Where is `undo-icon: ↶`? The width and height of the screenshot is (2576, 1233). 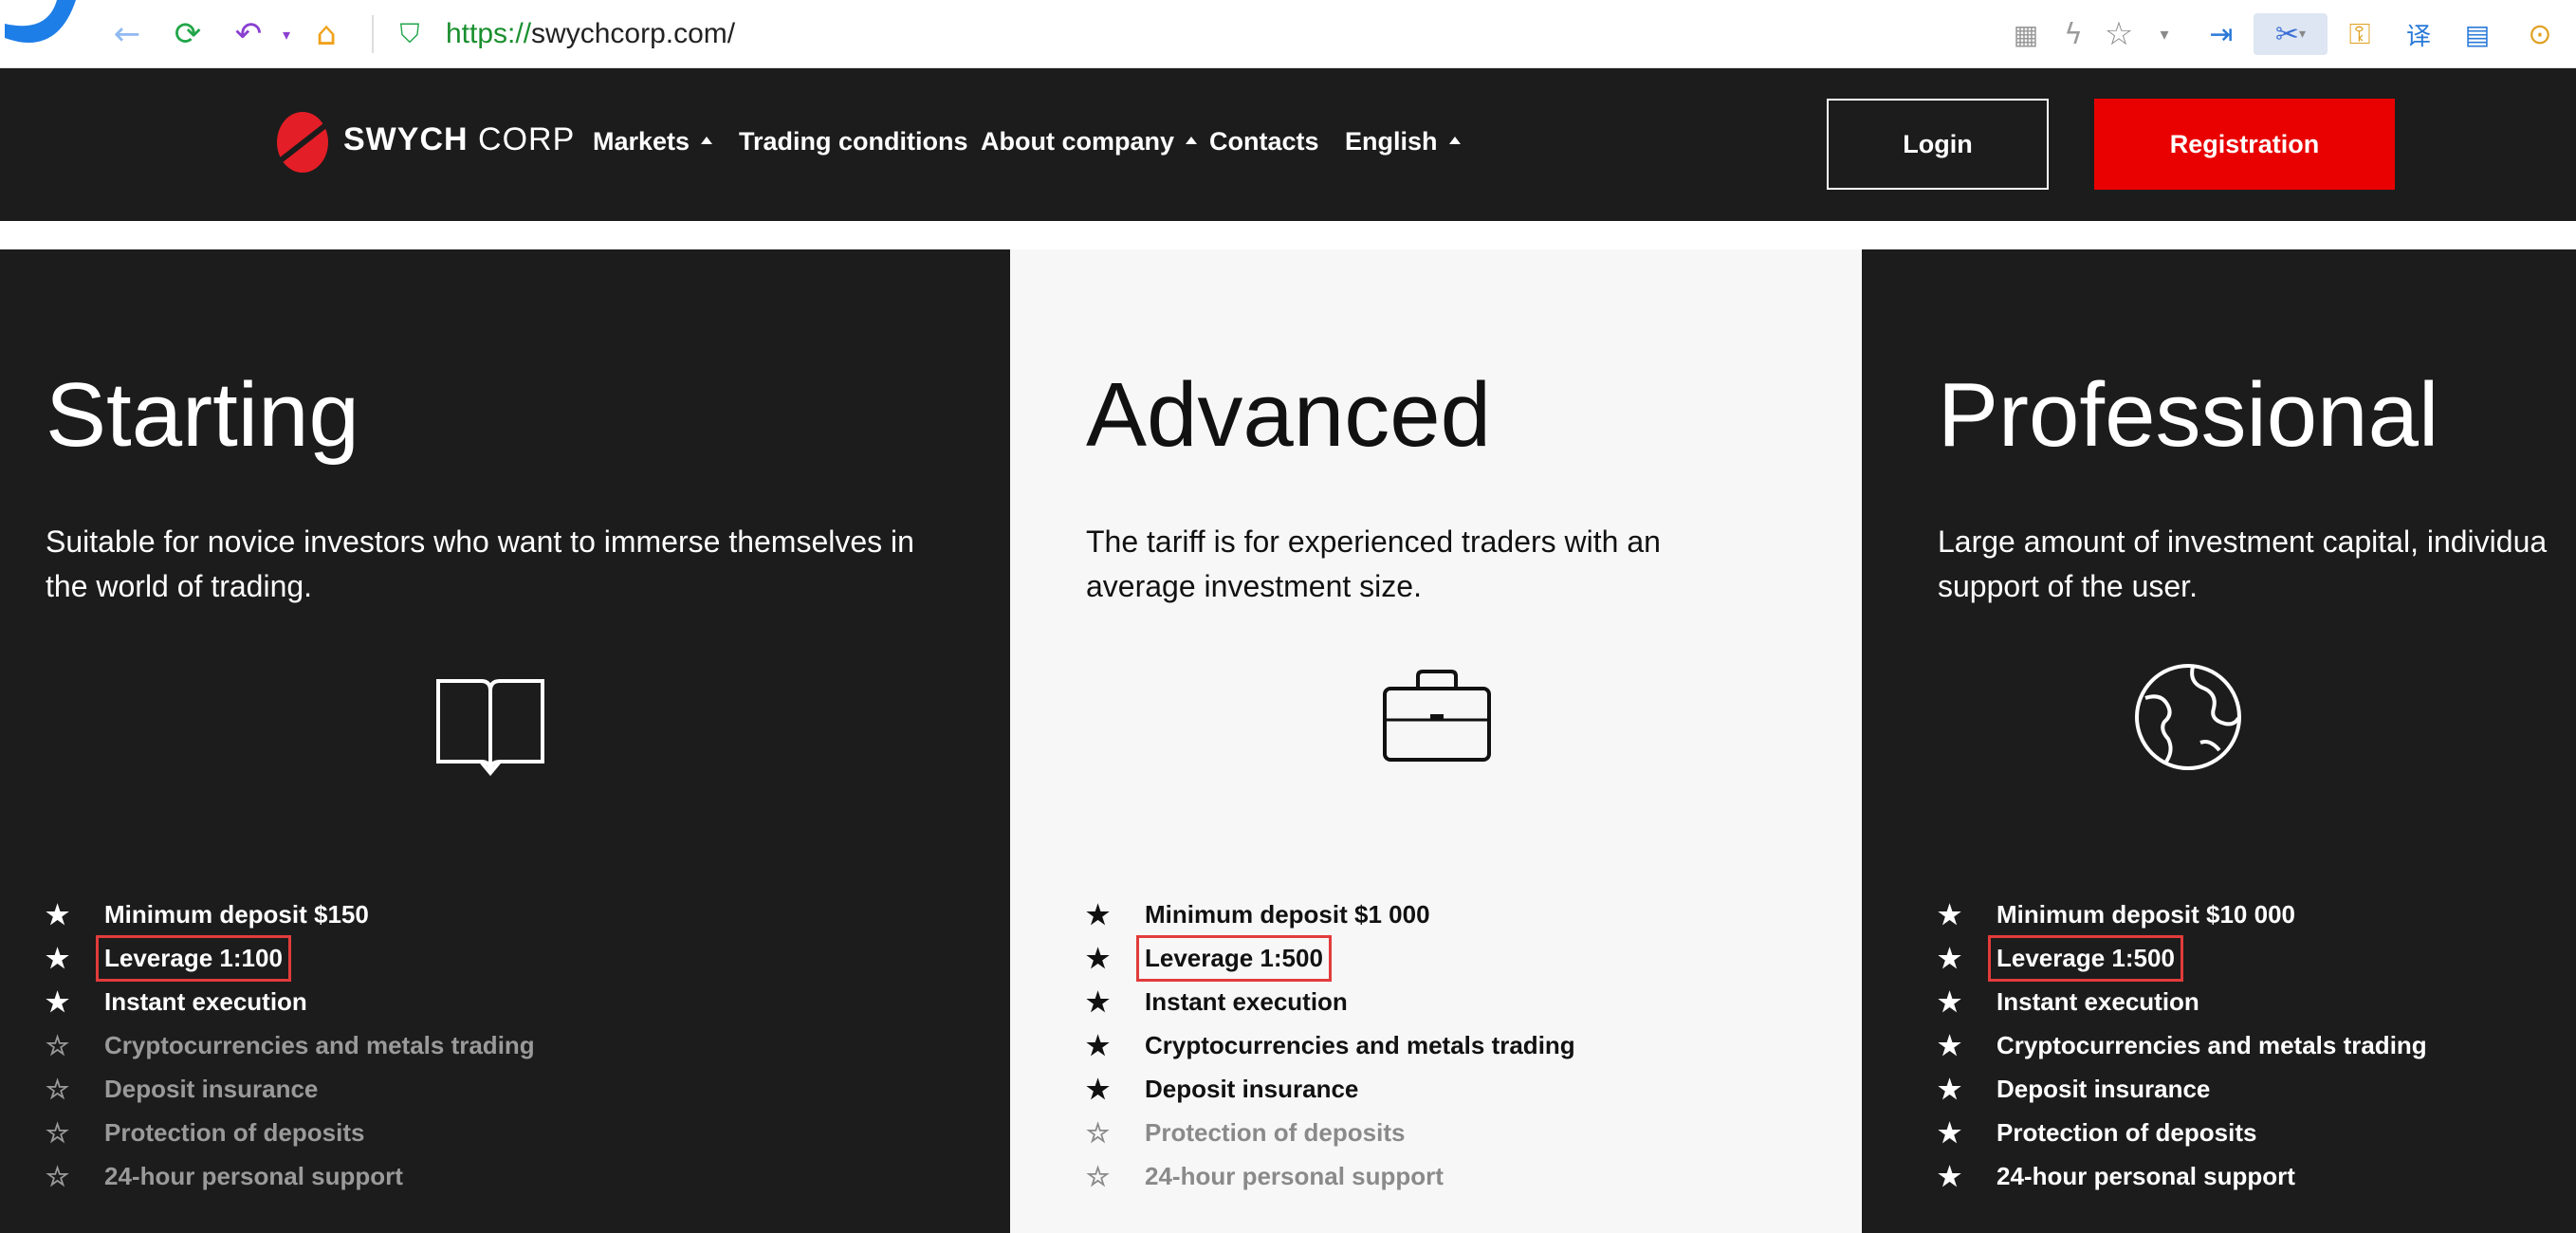 undo-icon: ↶ is located at coordinates (248, 34).